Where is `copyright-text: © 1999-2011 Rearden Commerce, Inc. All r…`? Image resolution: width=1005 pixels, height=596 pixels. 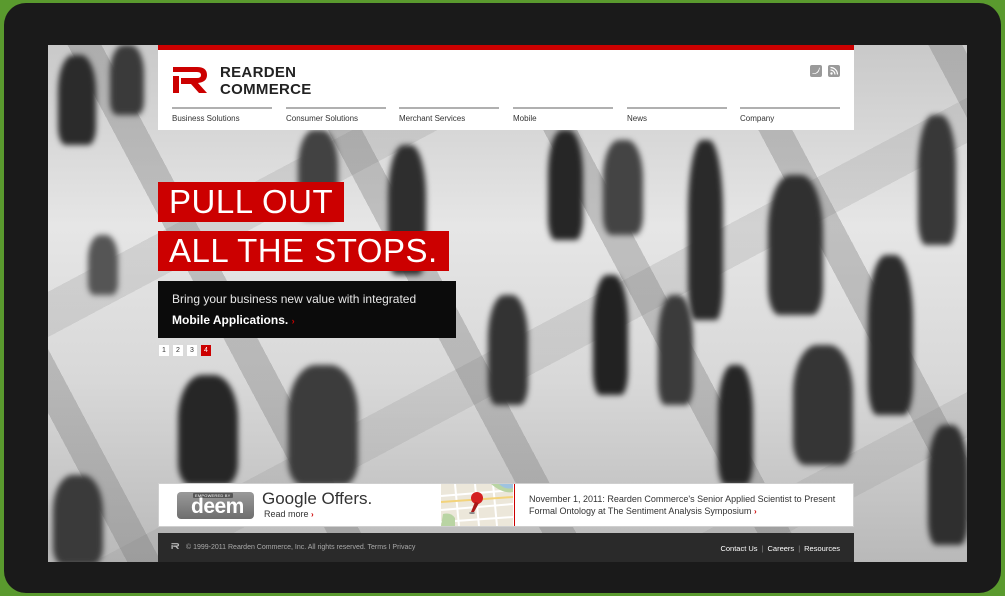 copyright-text: © 1999-2011 Rearden Commerce, Inc. All r… is located at coordinates (301, 547).